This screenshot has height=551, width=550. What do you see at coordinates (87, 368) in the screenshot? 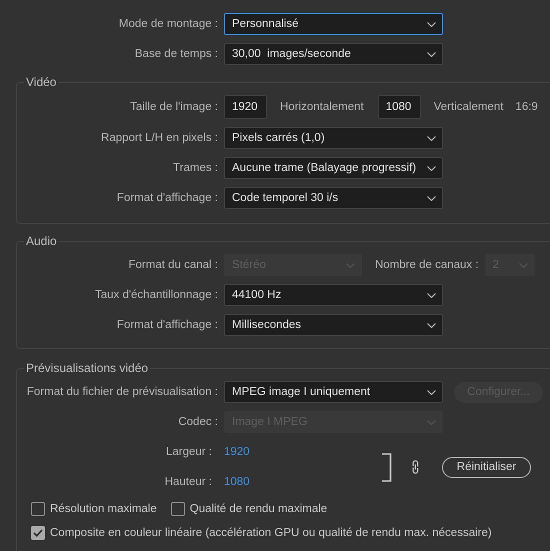
I see `section-title: Prévisualisations vidéo` at bounding box center [87, 368].